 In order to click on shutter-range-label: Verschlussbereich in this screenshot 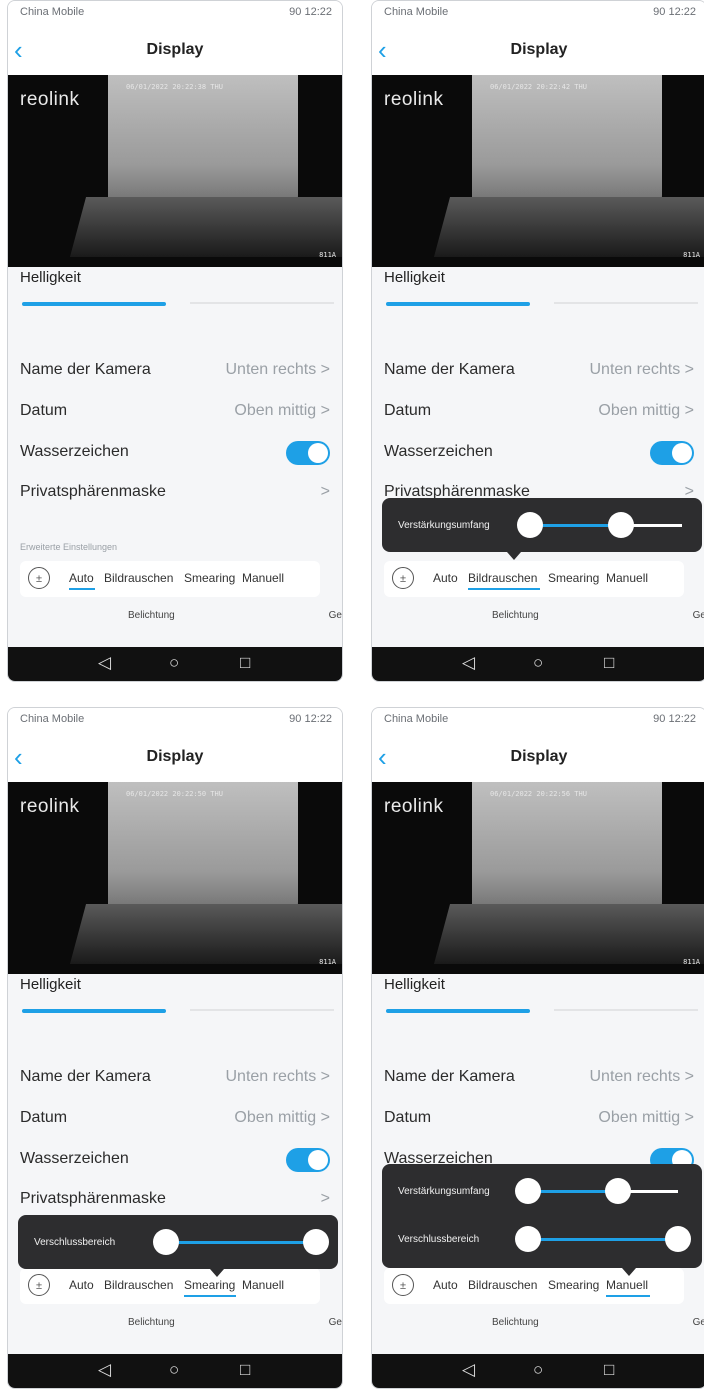, I will do `click(75, 1242)`.